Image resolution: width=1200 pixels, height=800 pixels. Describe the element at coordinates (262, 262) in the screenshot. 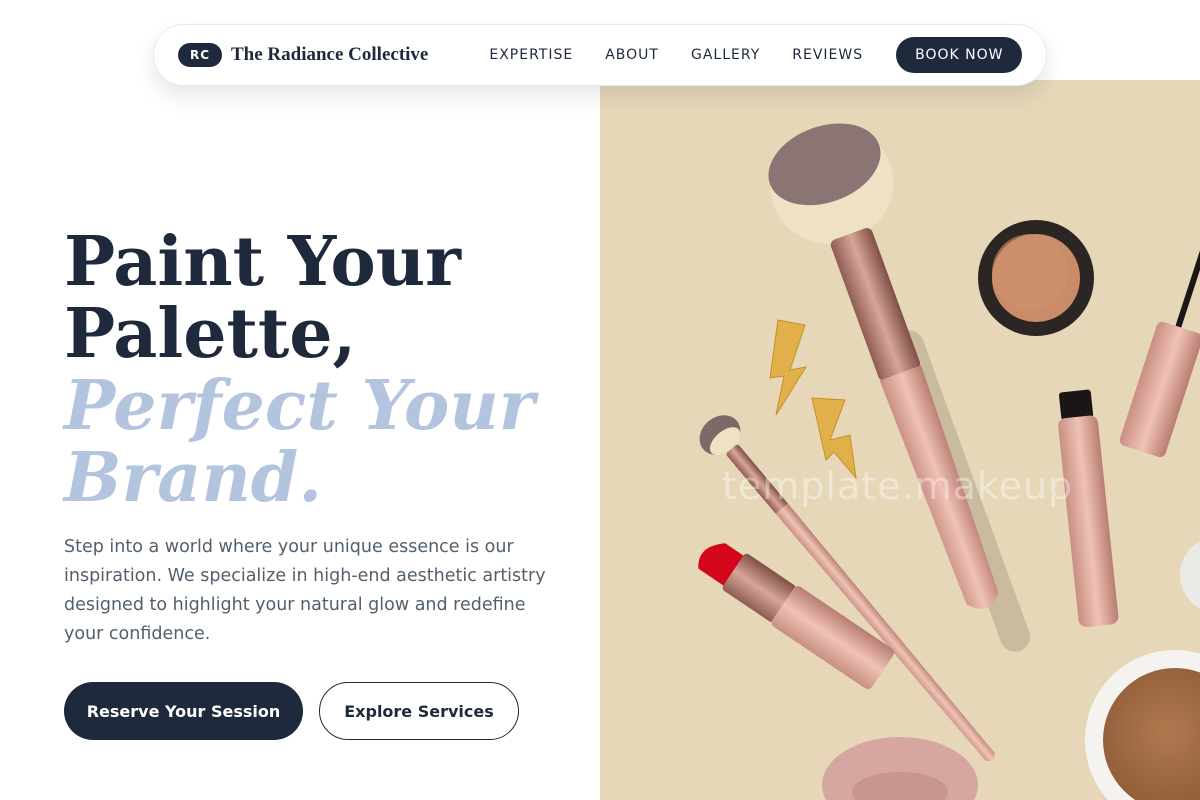

I see `headline-line-1: Paint Your` at that location.